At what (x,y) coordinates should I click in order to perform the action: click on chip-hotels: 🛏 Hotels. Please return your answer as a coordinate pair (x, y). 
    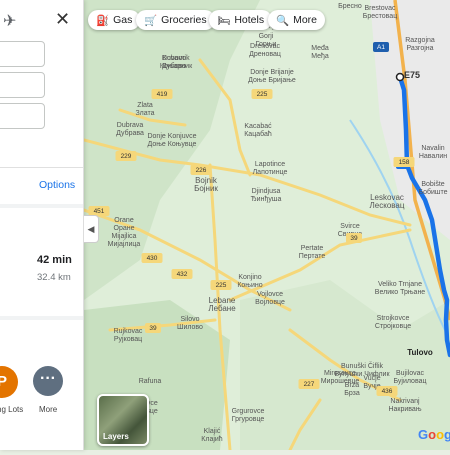
    Looking at the image, I should click on (241, 20).